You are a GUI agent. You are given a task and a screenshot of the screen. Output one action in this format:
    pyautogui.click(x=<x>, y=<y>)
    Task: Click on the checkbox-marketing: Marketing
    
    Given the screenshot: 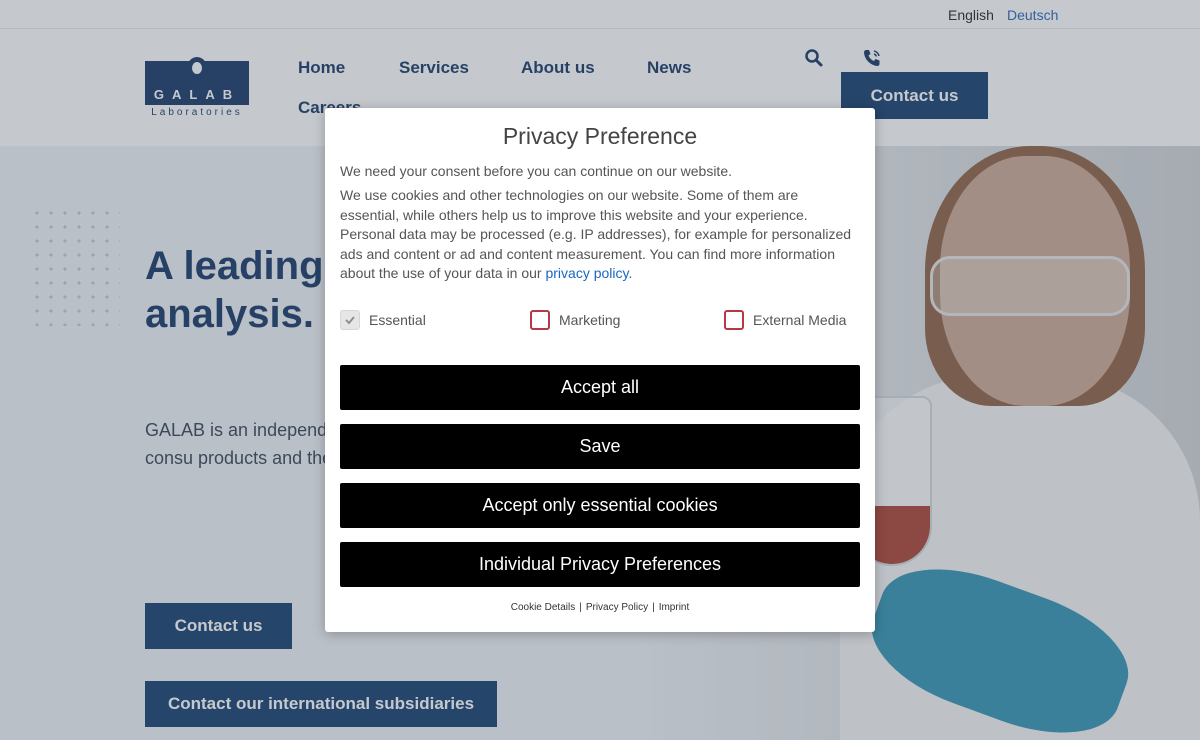 What is the action you would take?
    pyautogui.click(x=575, y=320)
    